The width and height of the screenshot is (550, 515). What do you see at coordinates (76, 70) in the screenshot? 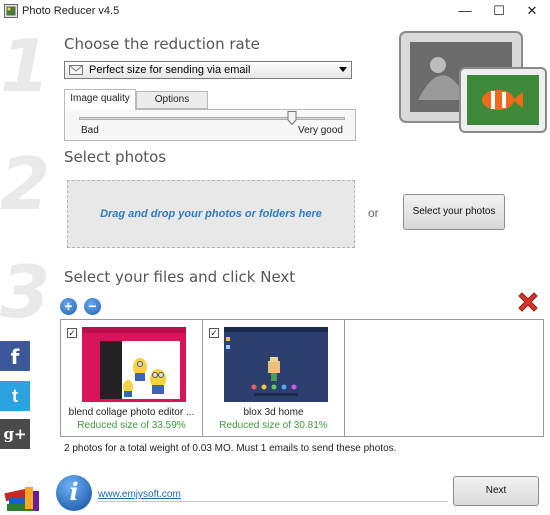
I see `envelope-icon` at bounding box center [76, 70].